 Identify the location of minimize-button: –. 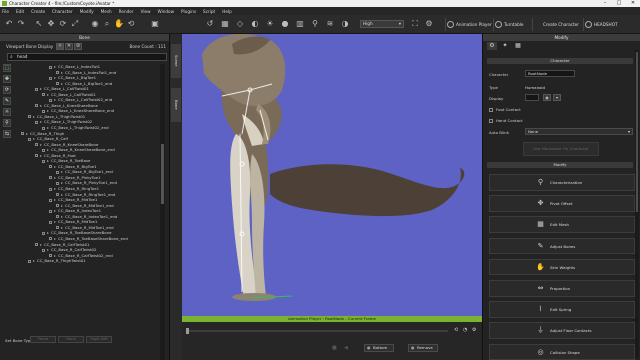
(605, 3).